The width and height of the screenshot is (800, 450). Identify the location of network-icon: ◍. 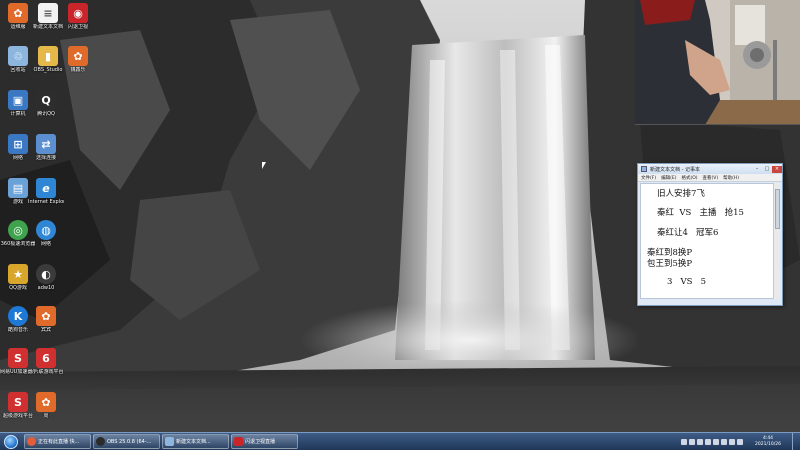
(46, 230).